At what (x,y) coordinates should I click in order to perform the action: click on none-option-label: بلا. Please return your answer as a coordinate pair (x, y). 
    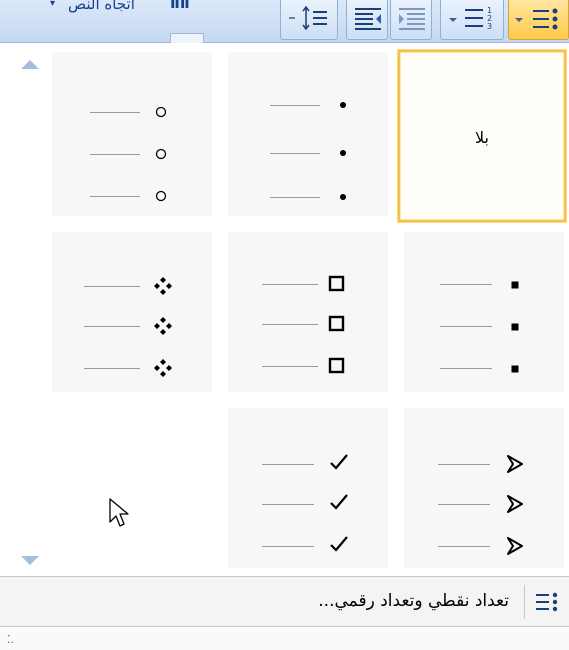
    Looking at the image, I should click on (482, 137).